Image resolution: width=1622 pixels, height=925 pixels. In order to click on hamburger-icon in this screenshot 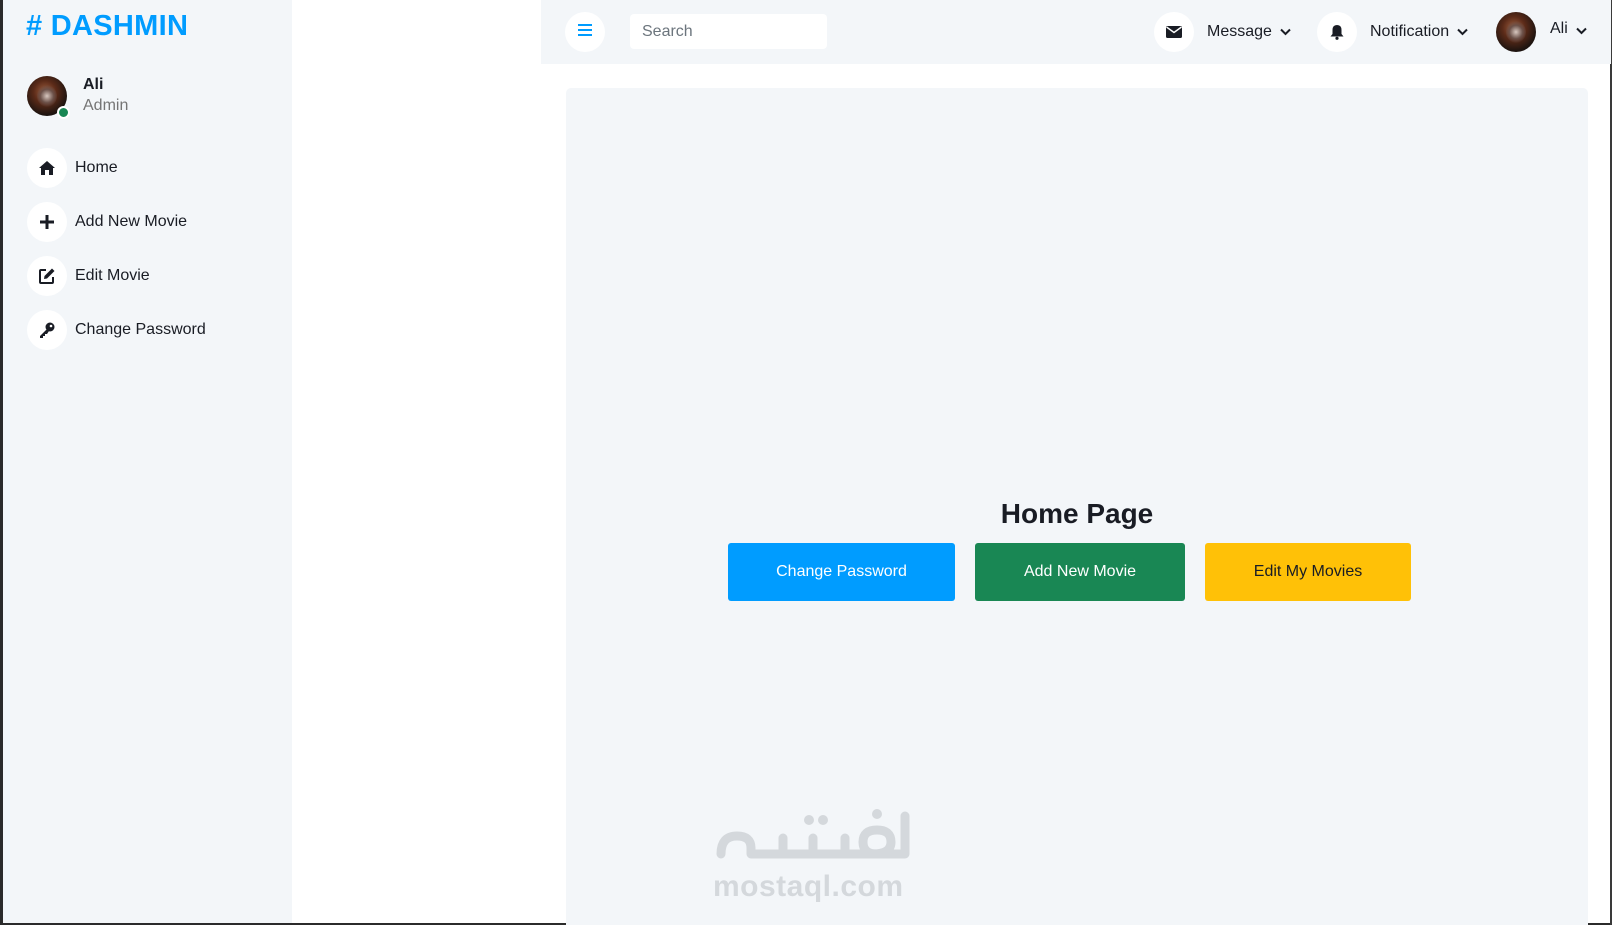, I will do `click(585, 32)`.